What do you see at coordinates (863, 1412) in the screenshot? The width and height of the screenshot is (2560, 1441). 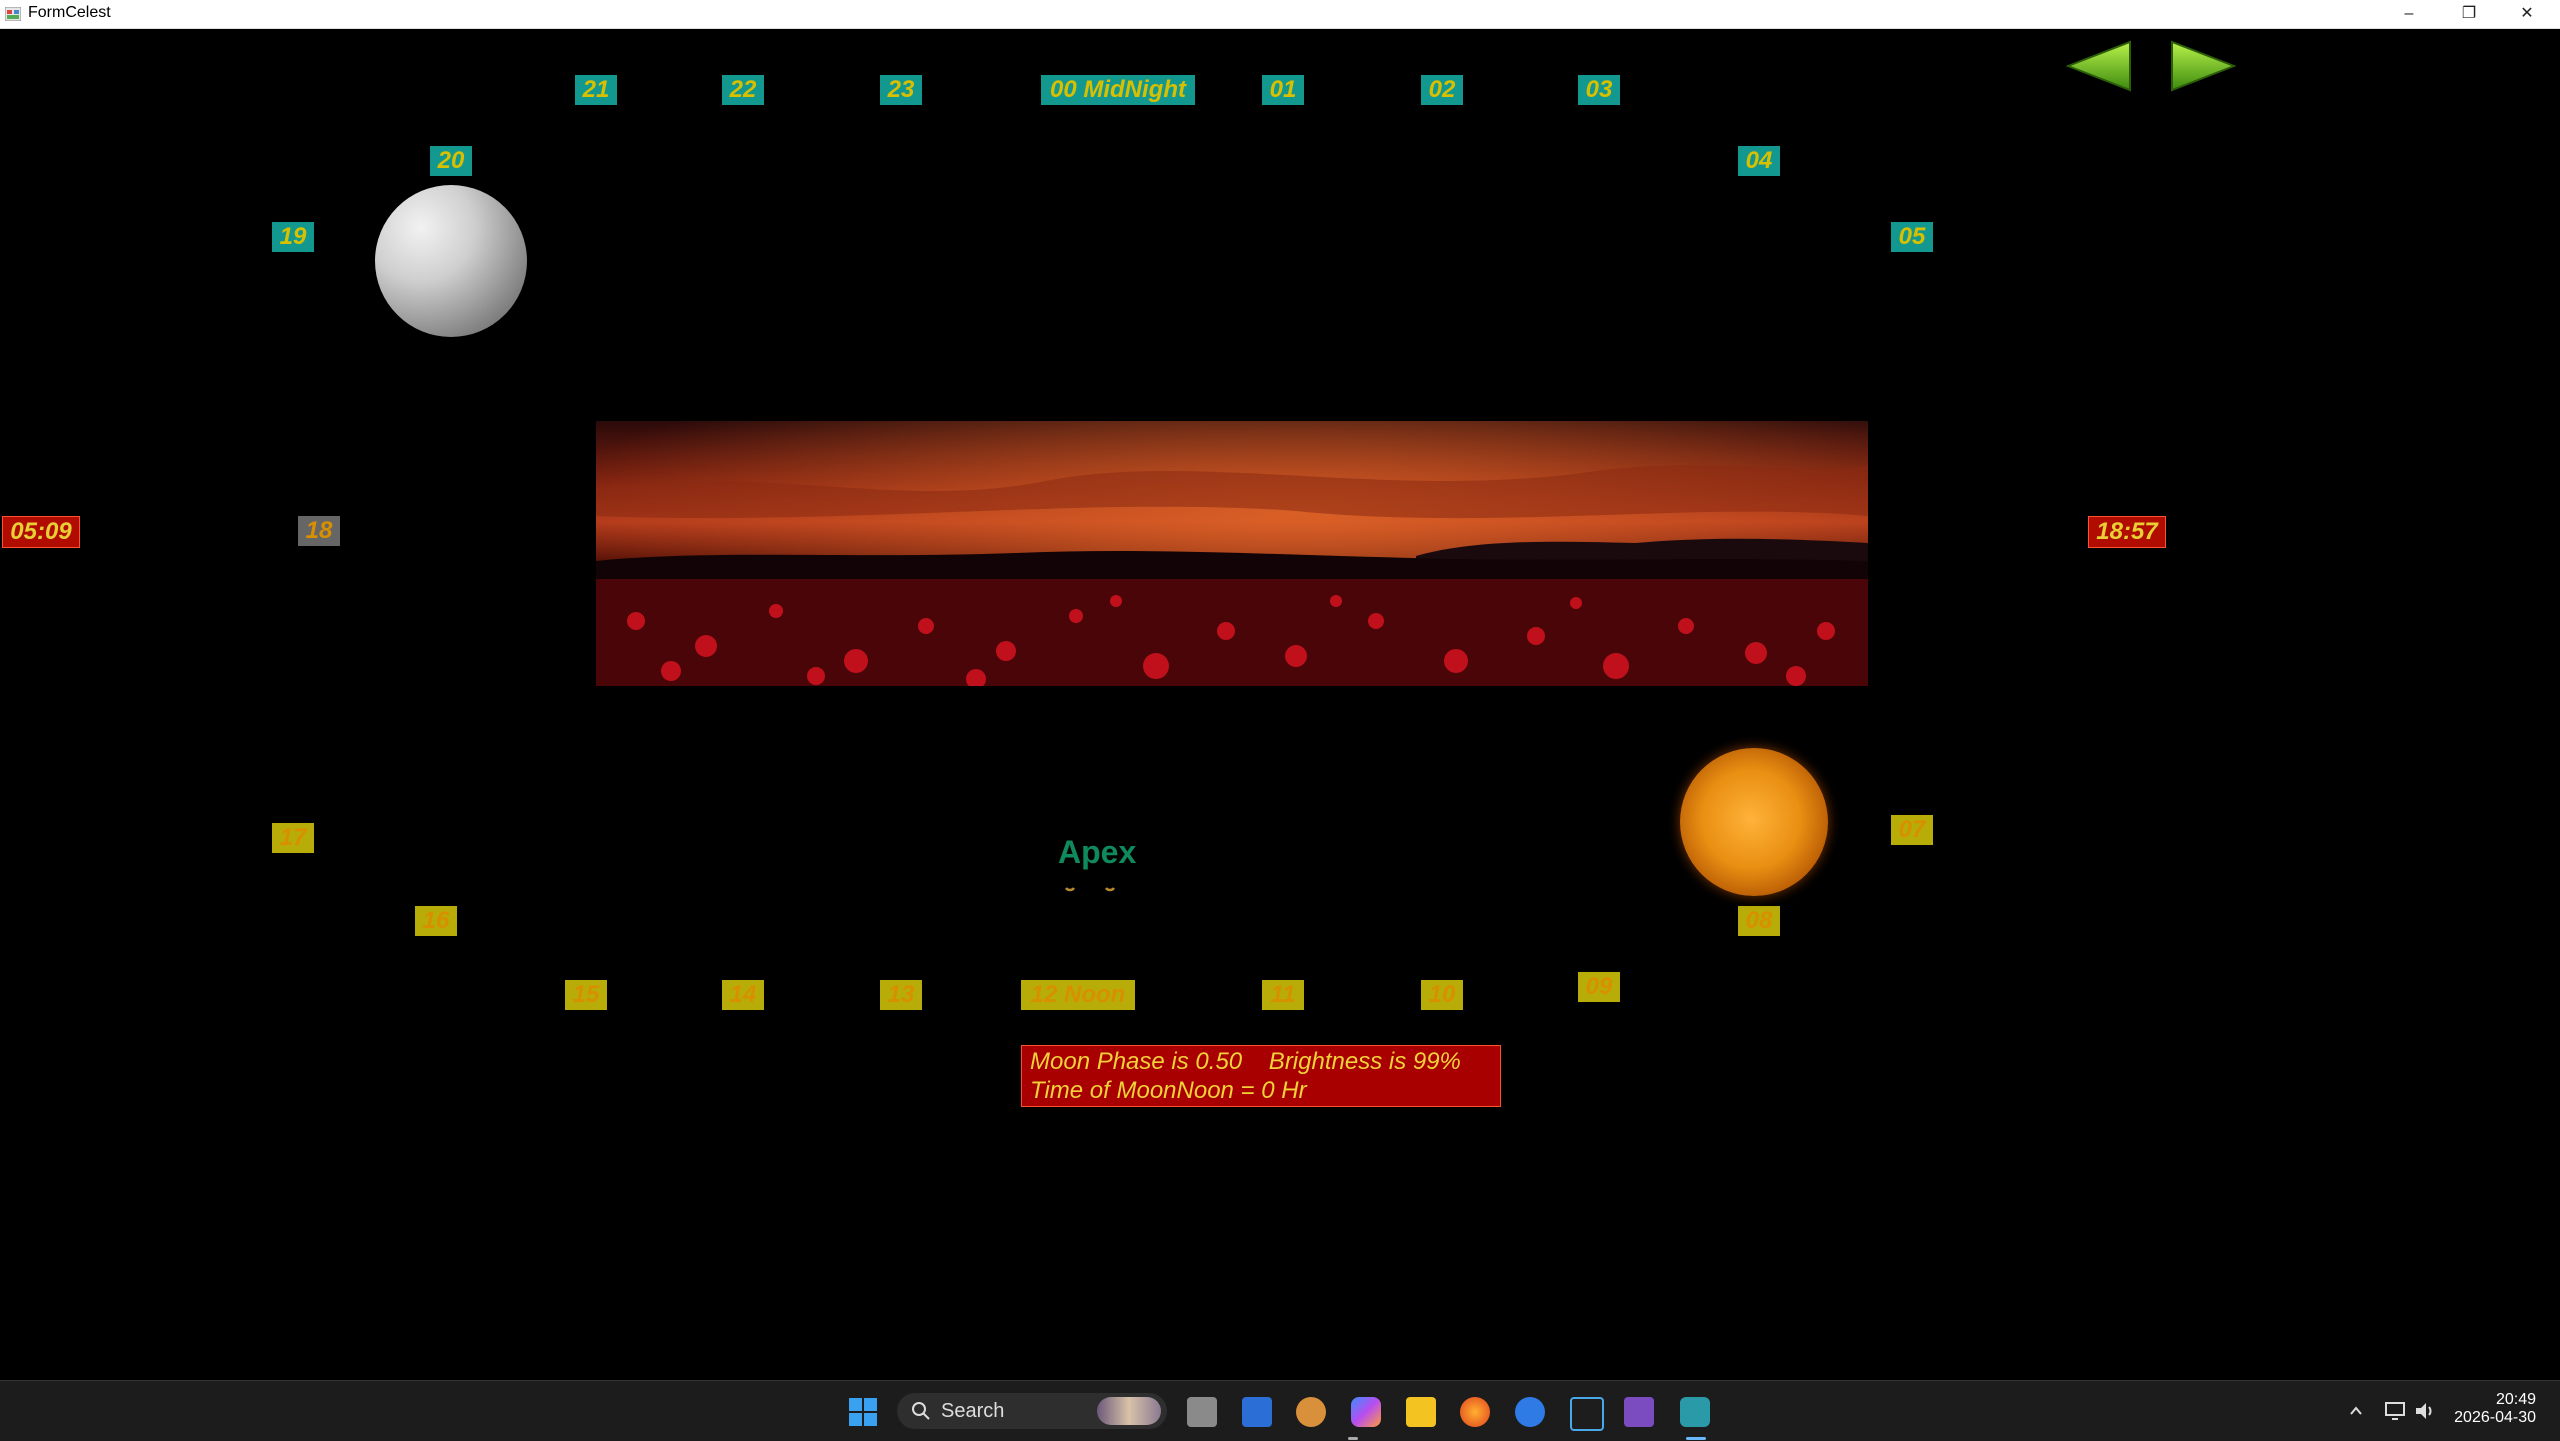 I see `windows-start-icon` at bounding box center [863, 1412].